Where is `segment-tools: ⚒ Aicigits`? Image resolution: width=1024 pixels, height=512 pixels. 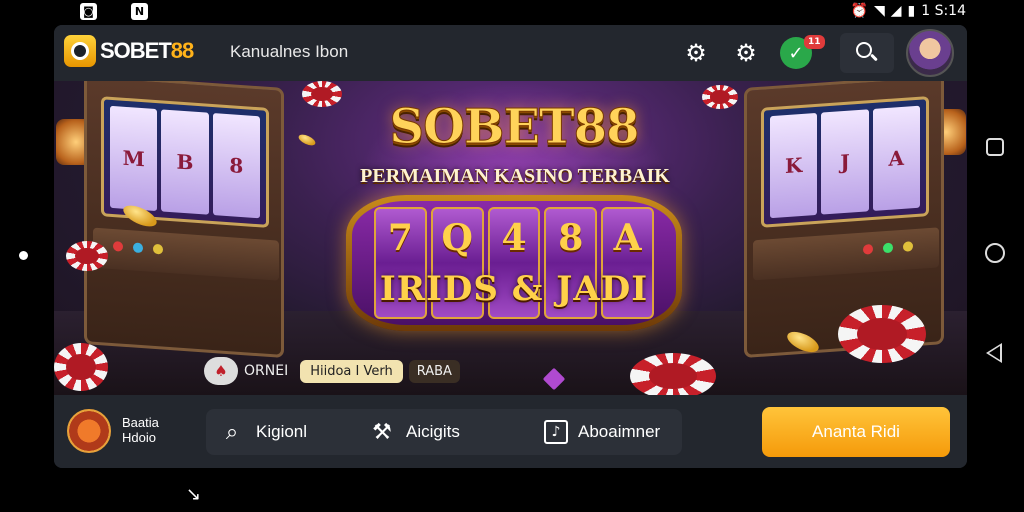
segment-tools: ⚒ Aicigits is located at coordinates (444, 432).